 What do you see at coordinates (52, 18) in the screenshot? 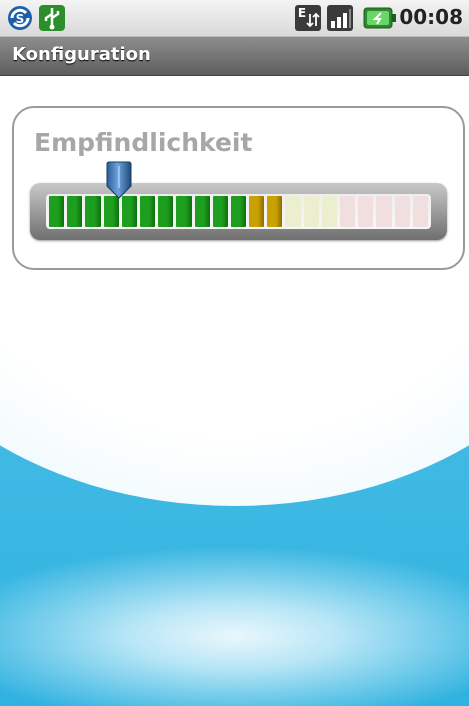
I see `usb-icon` at bounding box center [52, 18].